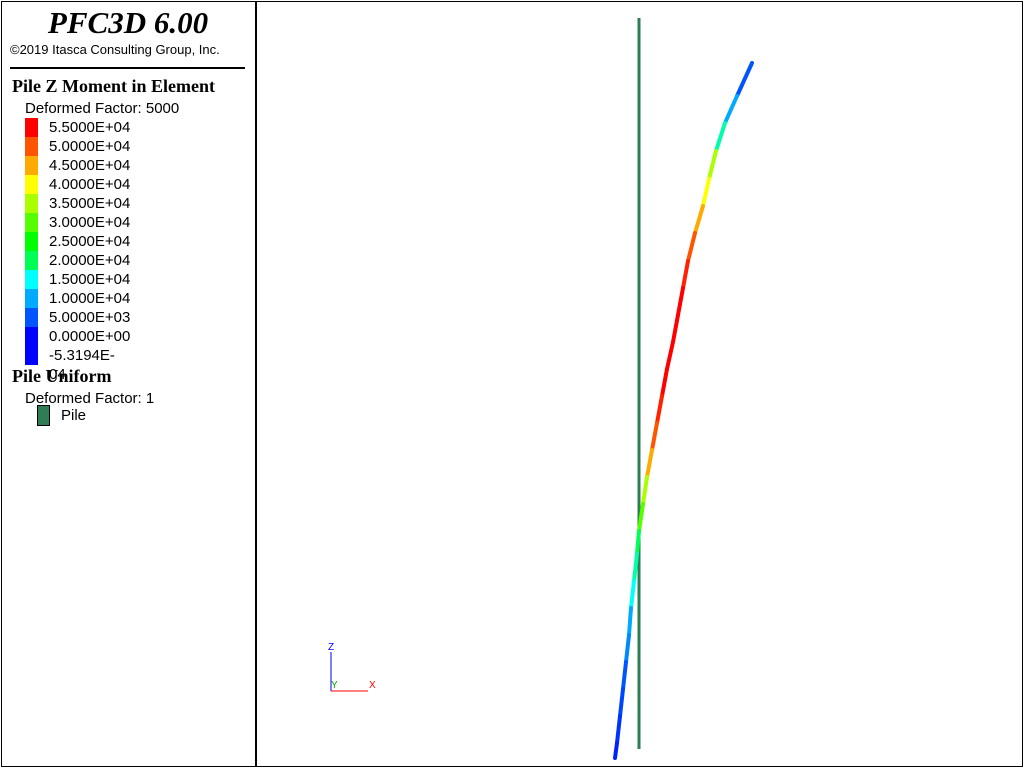  Describe the element at coordinates (90, 222) in the screenshot. I see `scale-label: 3.0000E+04` at that location.